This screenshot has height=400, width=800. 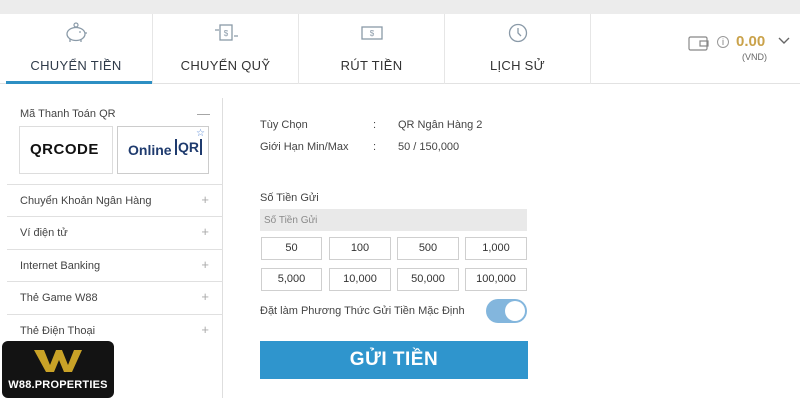 What do you see at coordinates (362, 311) in the screenshot?
I see `default-method-label: Đặt làm Phương Thức Gửi Tiền Mặc Định` at bounding box center [362, 311].